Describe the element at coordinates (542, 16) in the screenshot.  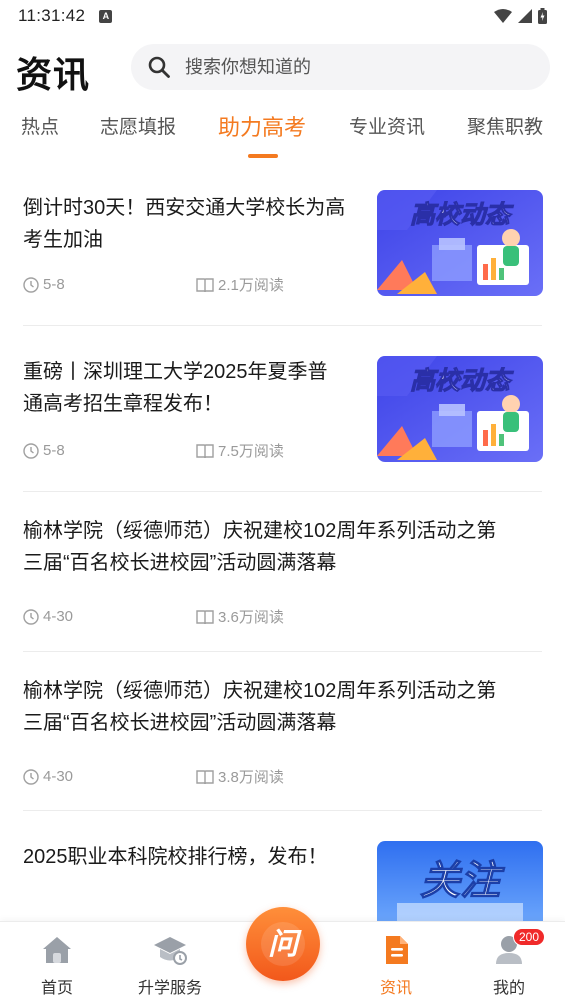
I see `battery-icon` at that location.